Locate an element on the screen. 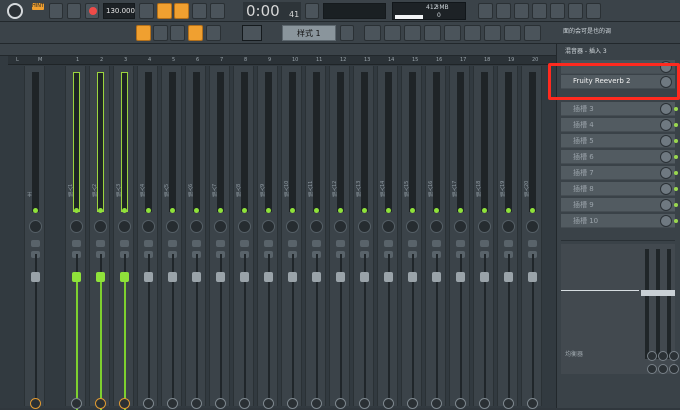  tool-button is located at coordinates (532, 33).